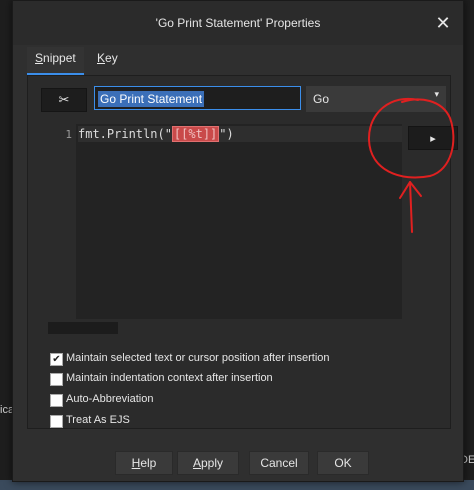 This screenshot has height=490, width=474. I want to click on title-bar: 'Go Print Statement' Properties ✕, so click(238, 23).